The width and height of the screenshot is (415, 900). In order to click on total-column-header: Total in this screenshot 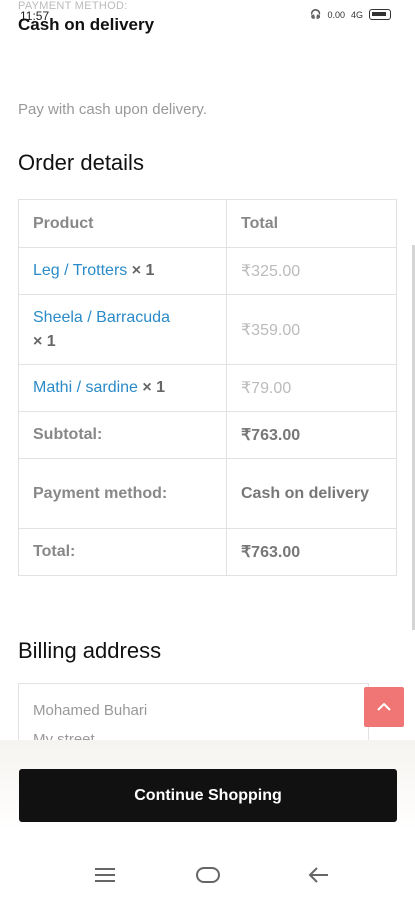, I will do `click(311, 223)`.